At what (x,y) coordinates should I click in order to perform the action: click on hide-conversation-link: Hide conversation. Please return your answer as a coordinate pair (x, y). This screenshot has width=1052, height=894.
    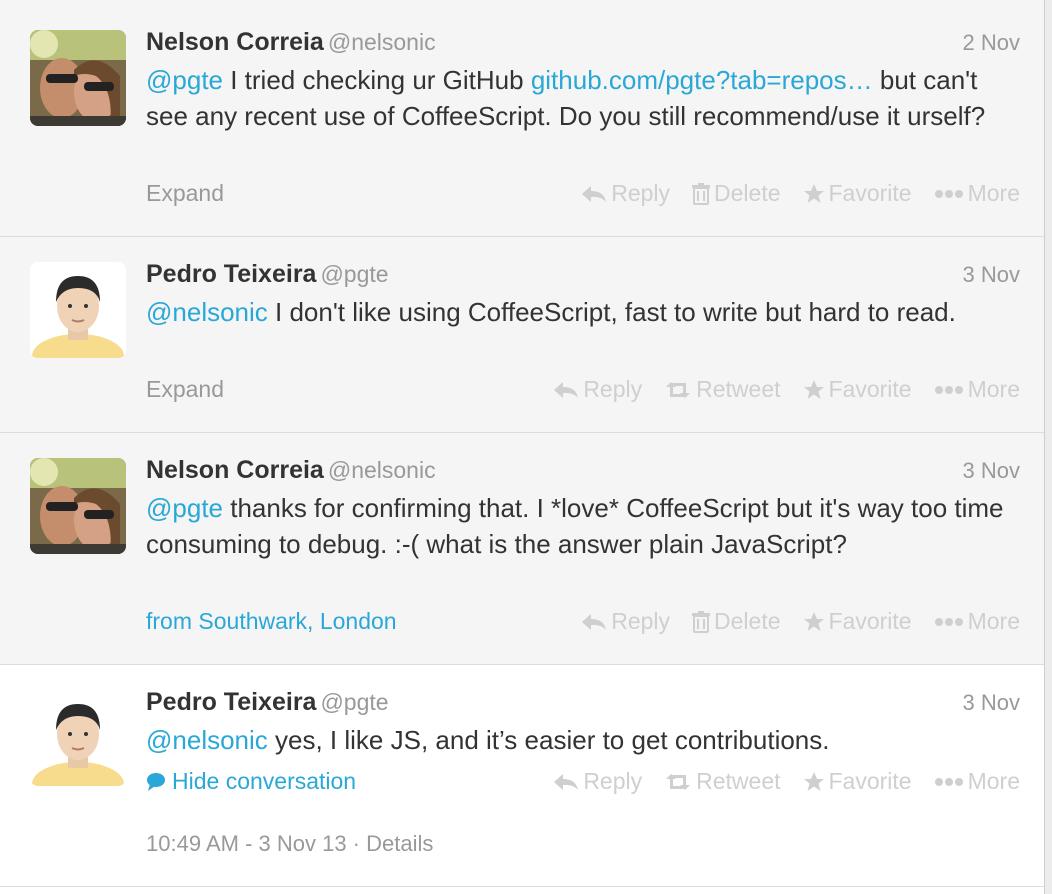
    Looking at the image, I should click on (251, 781).